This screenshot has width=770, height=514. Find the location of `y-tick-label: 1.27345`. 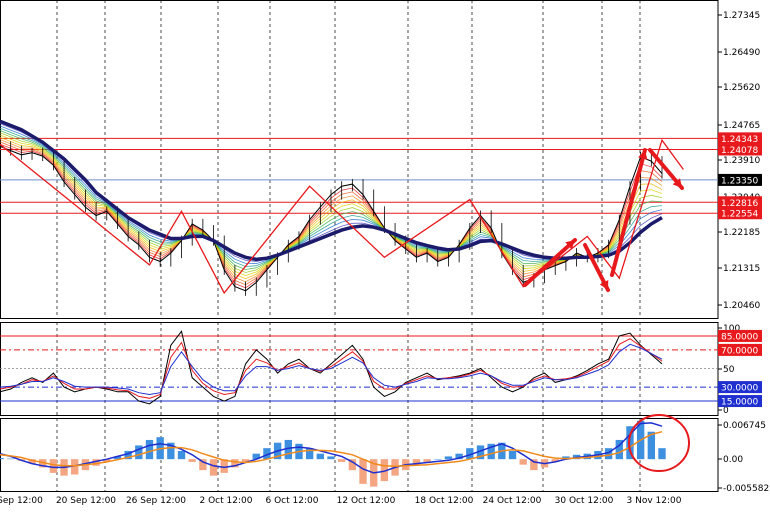

y-tick-label: 1.27345 is located at coordinates (741, 16).